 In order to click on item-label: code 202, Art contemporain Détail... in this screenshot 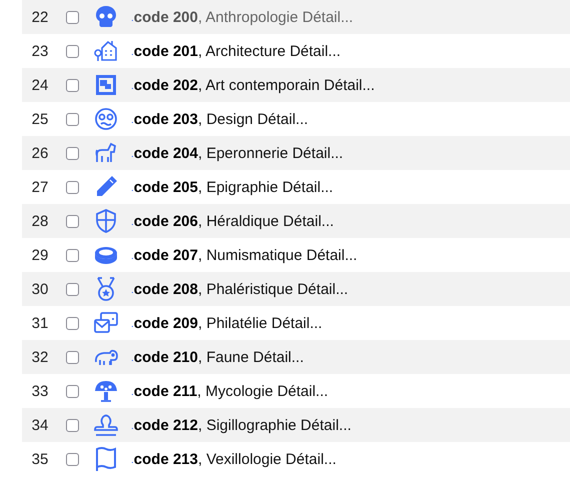, I will do `click(254, 85)`.